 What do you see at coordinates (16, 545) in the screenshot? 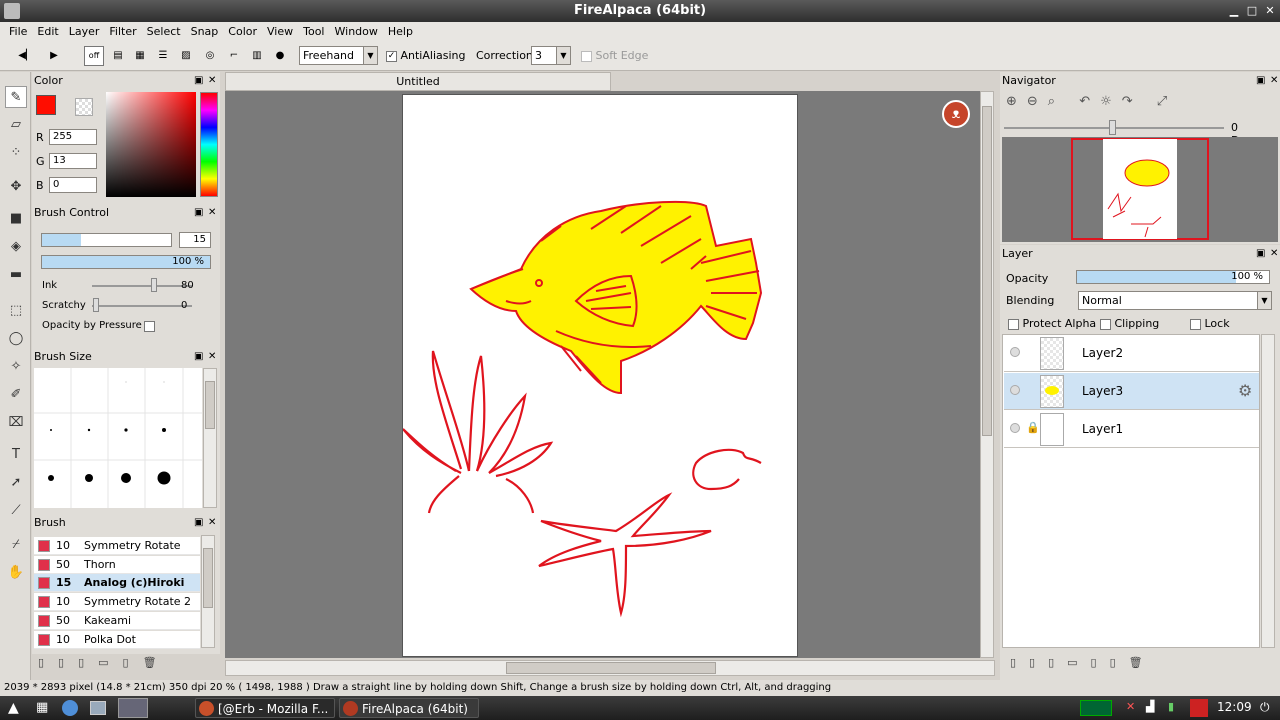
I see `eyedropper-icon: ⌿` at bounding box center [16, 545].